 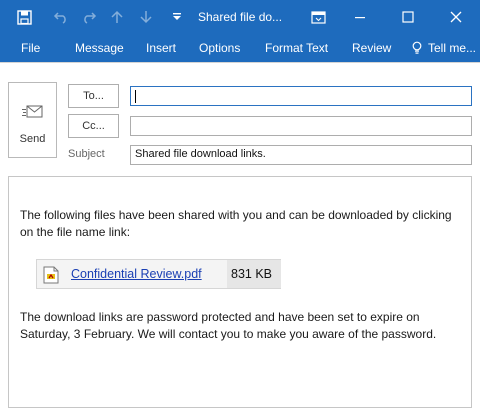 What do you see at coordinates (24, 17) in the screenshot?
I see `save-icon` at bounding box center [24, 17].